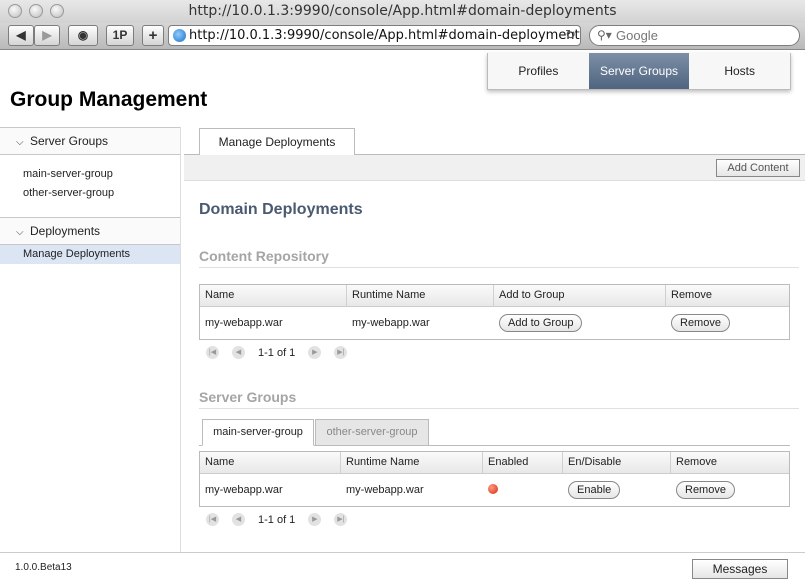 This screenshot has height=584, width=805. I want to click on tab-manage-deployments: Manage Deployments, so click(277, 142).